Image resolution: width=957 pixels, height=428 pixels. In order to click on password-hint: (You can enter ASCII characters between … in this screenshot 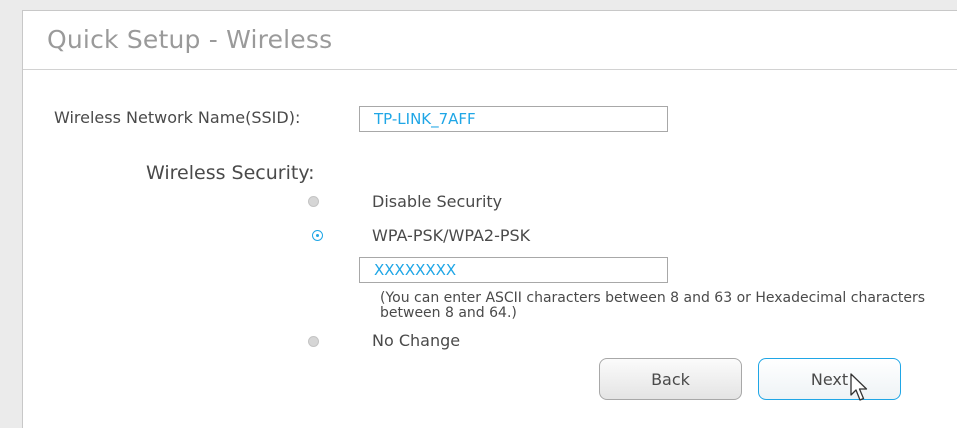, I will do `click(653, 305)`.